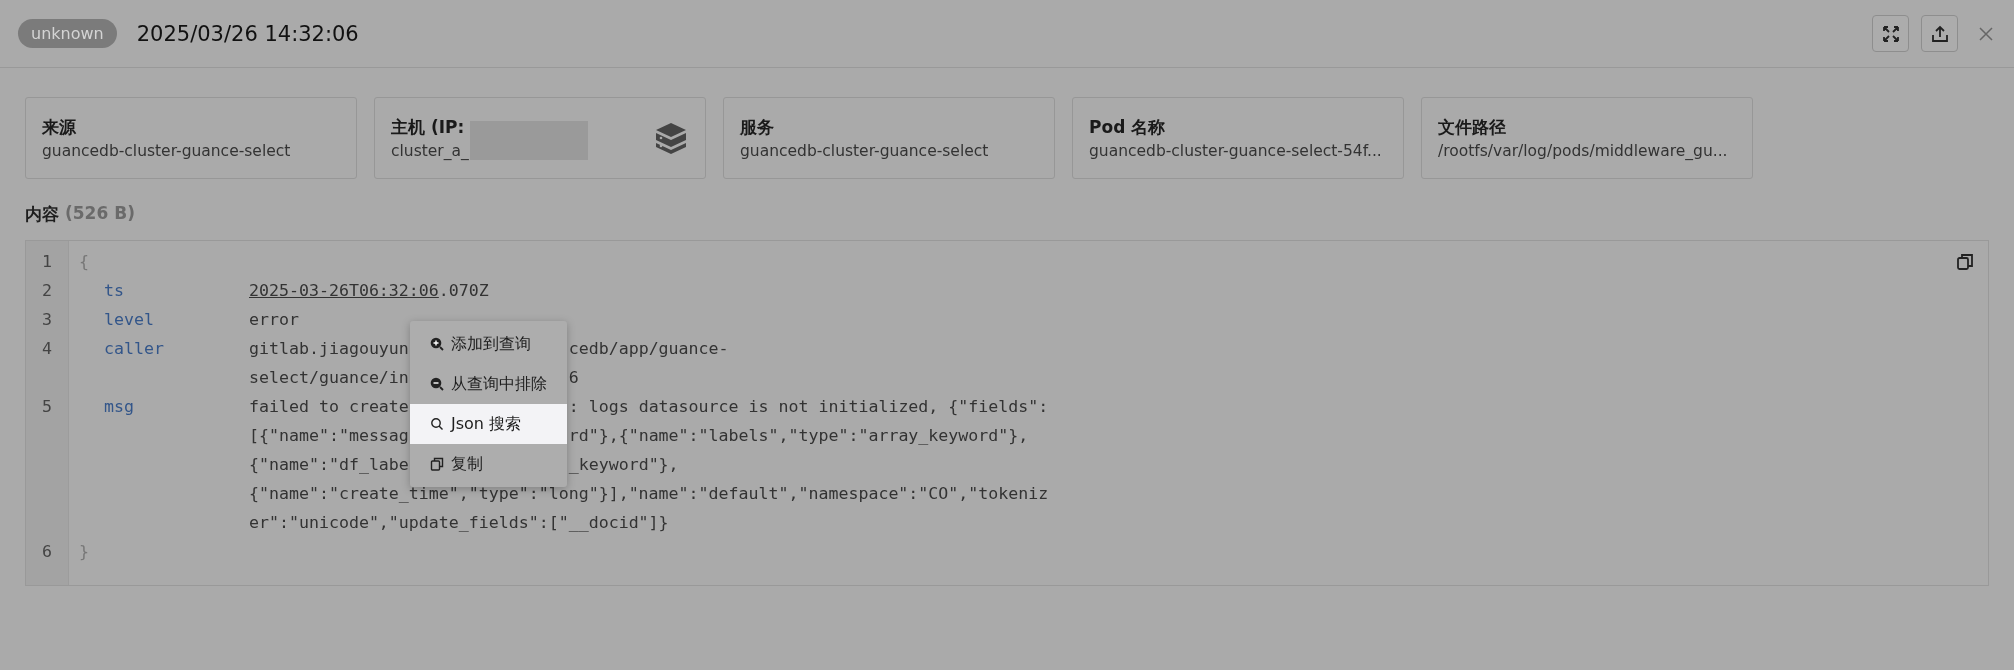 The height and width of the screenshot is (670, 2014). I want to click on upload-icon, so click(1939, 33).